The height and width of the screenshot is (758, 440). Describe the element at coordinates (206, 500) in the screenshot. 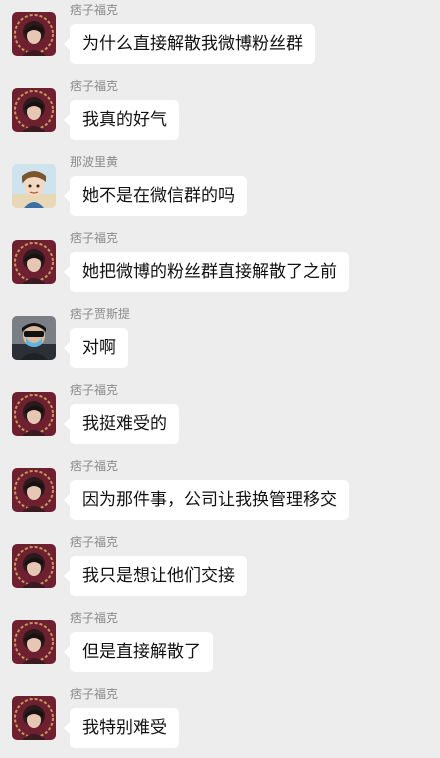

I see `message-bubble: 因为那件事，公司让我换管理移交` at that location.